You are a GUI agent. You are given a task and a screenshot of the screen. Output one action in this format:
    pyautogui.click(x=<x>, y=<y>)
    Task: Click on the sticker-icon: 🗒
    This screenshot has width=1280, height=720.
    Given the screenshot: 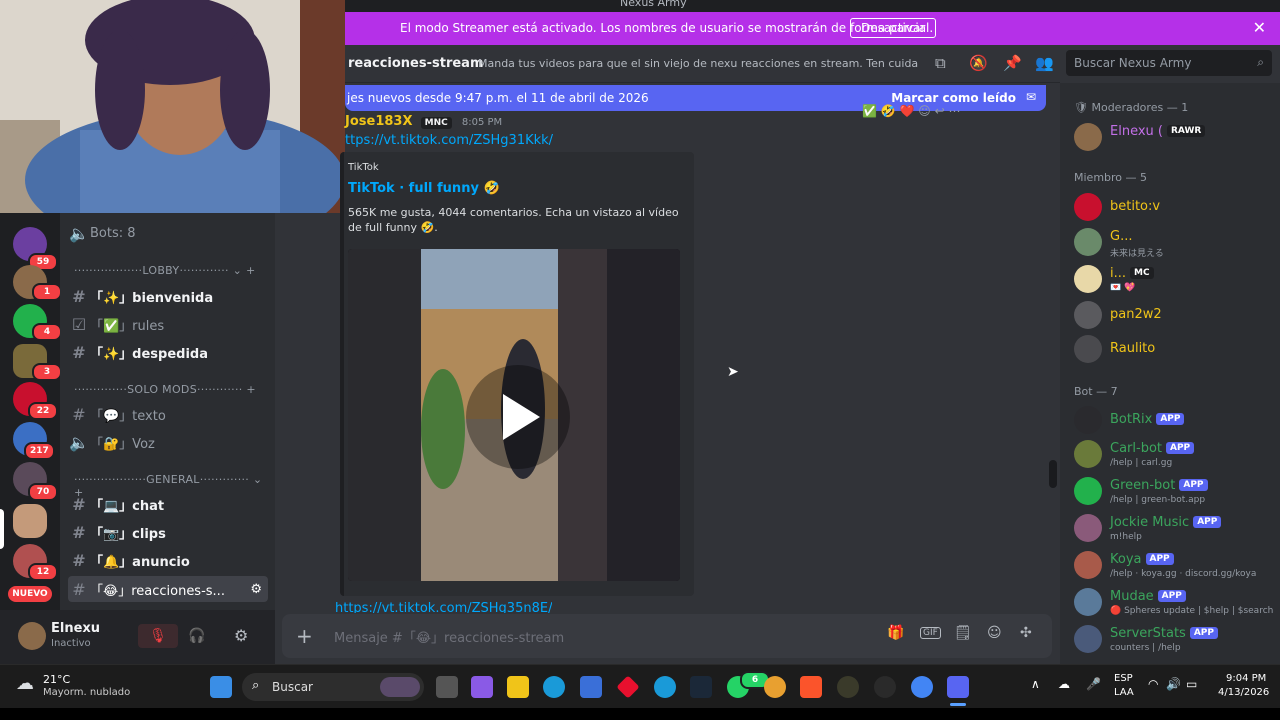 What is the action you would take?
    pyautogui.click(x=963, y=633)
    